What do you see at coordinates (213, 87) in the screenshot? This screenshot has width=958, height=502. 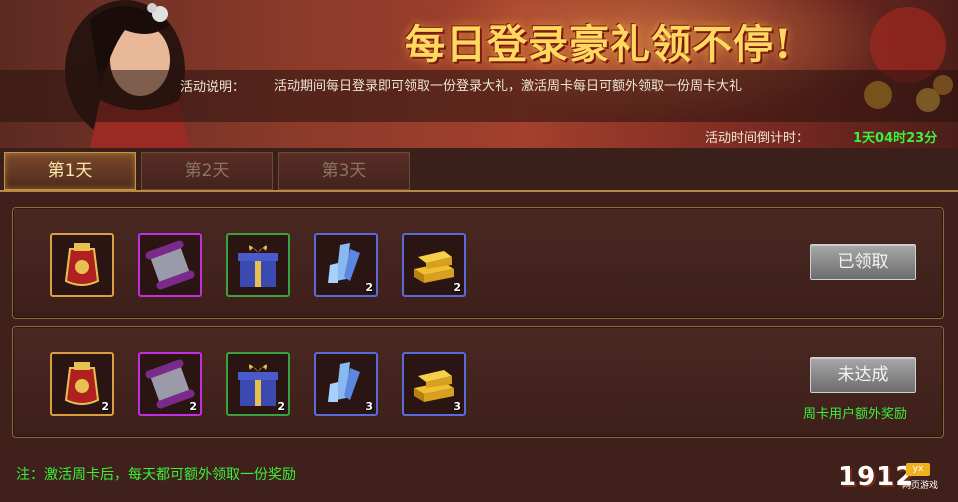 I see `description-label: 活动说明：` at bounding box center [213, 87].